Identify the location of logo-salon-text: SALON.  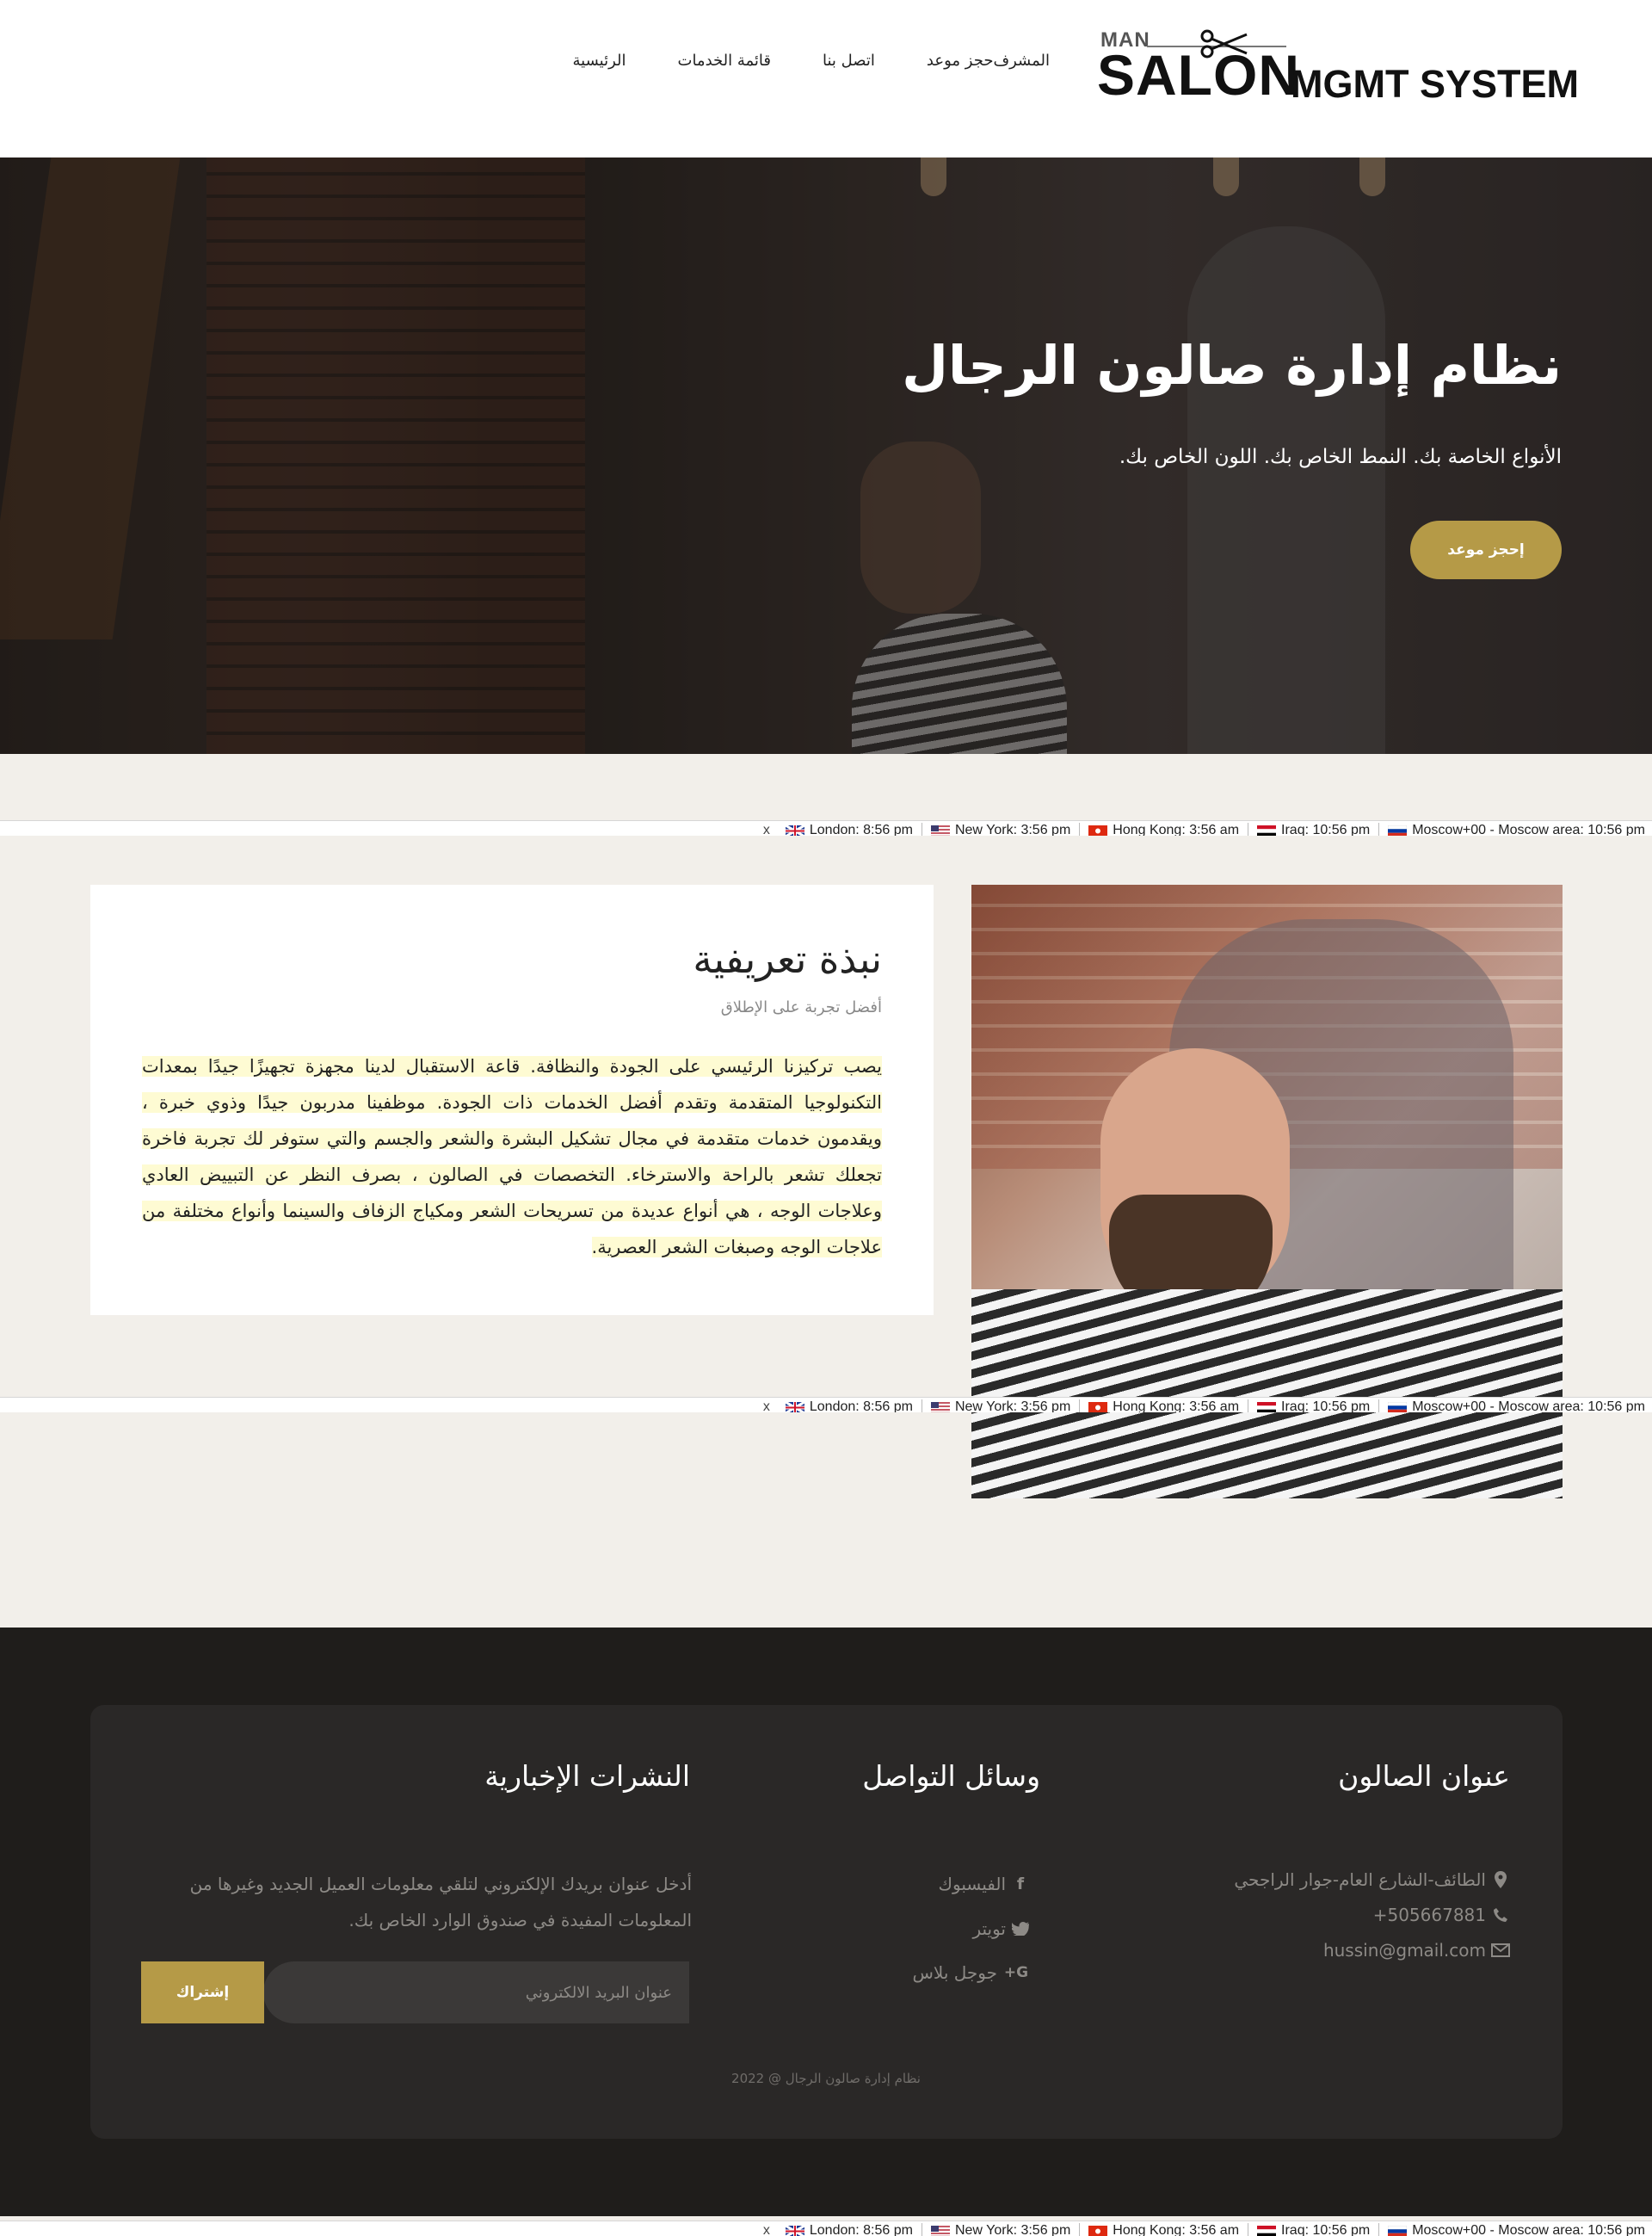
(1198, 75).